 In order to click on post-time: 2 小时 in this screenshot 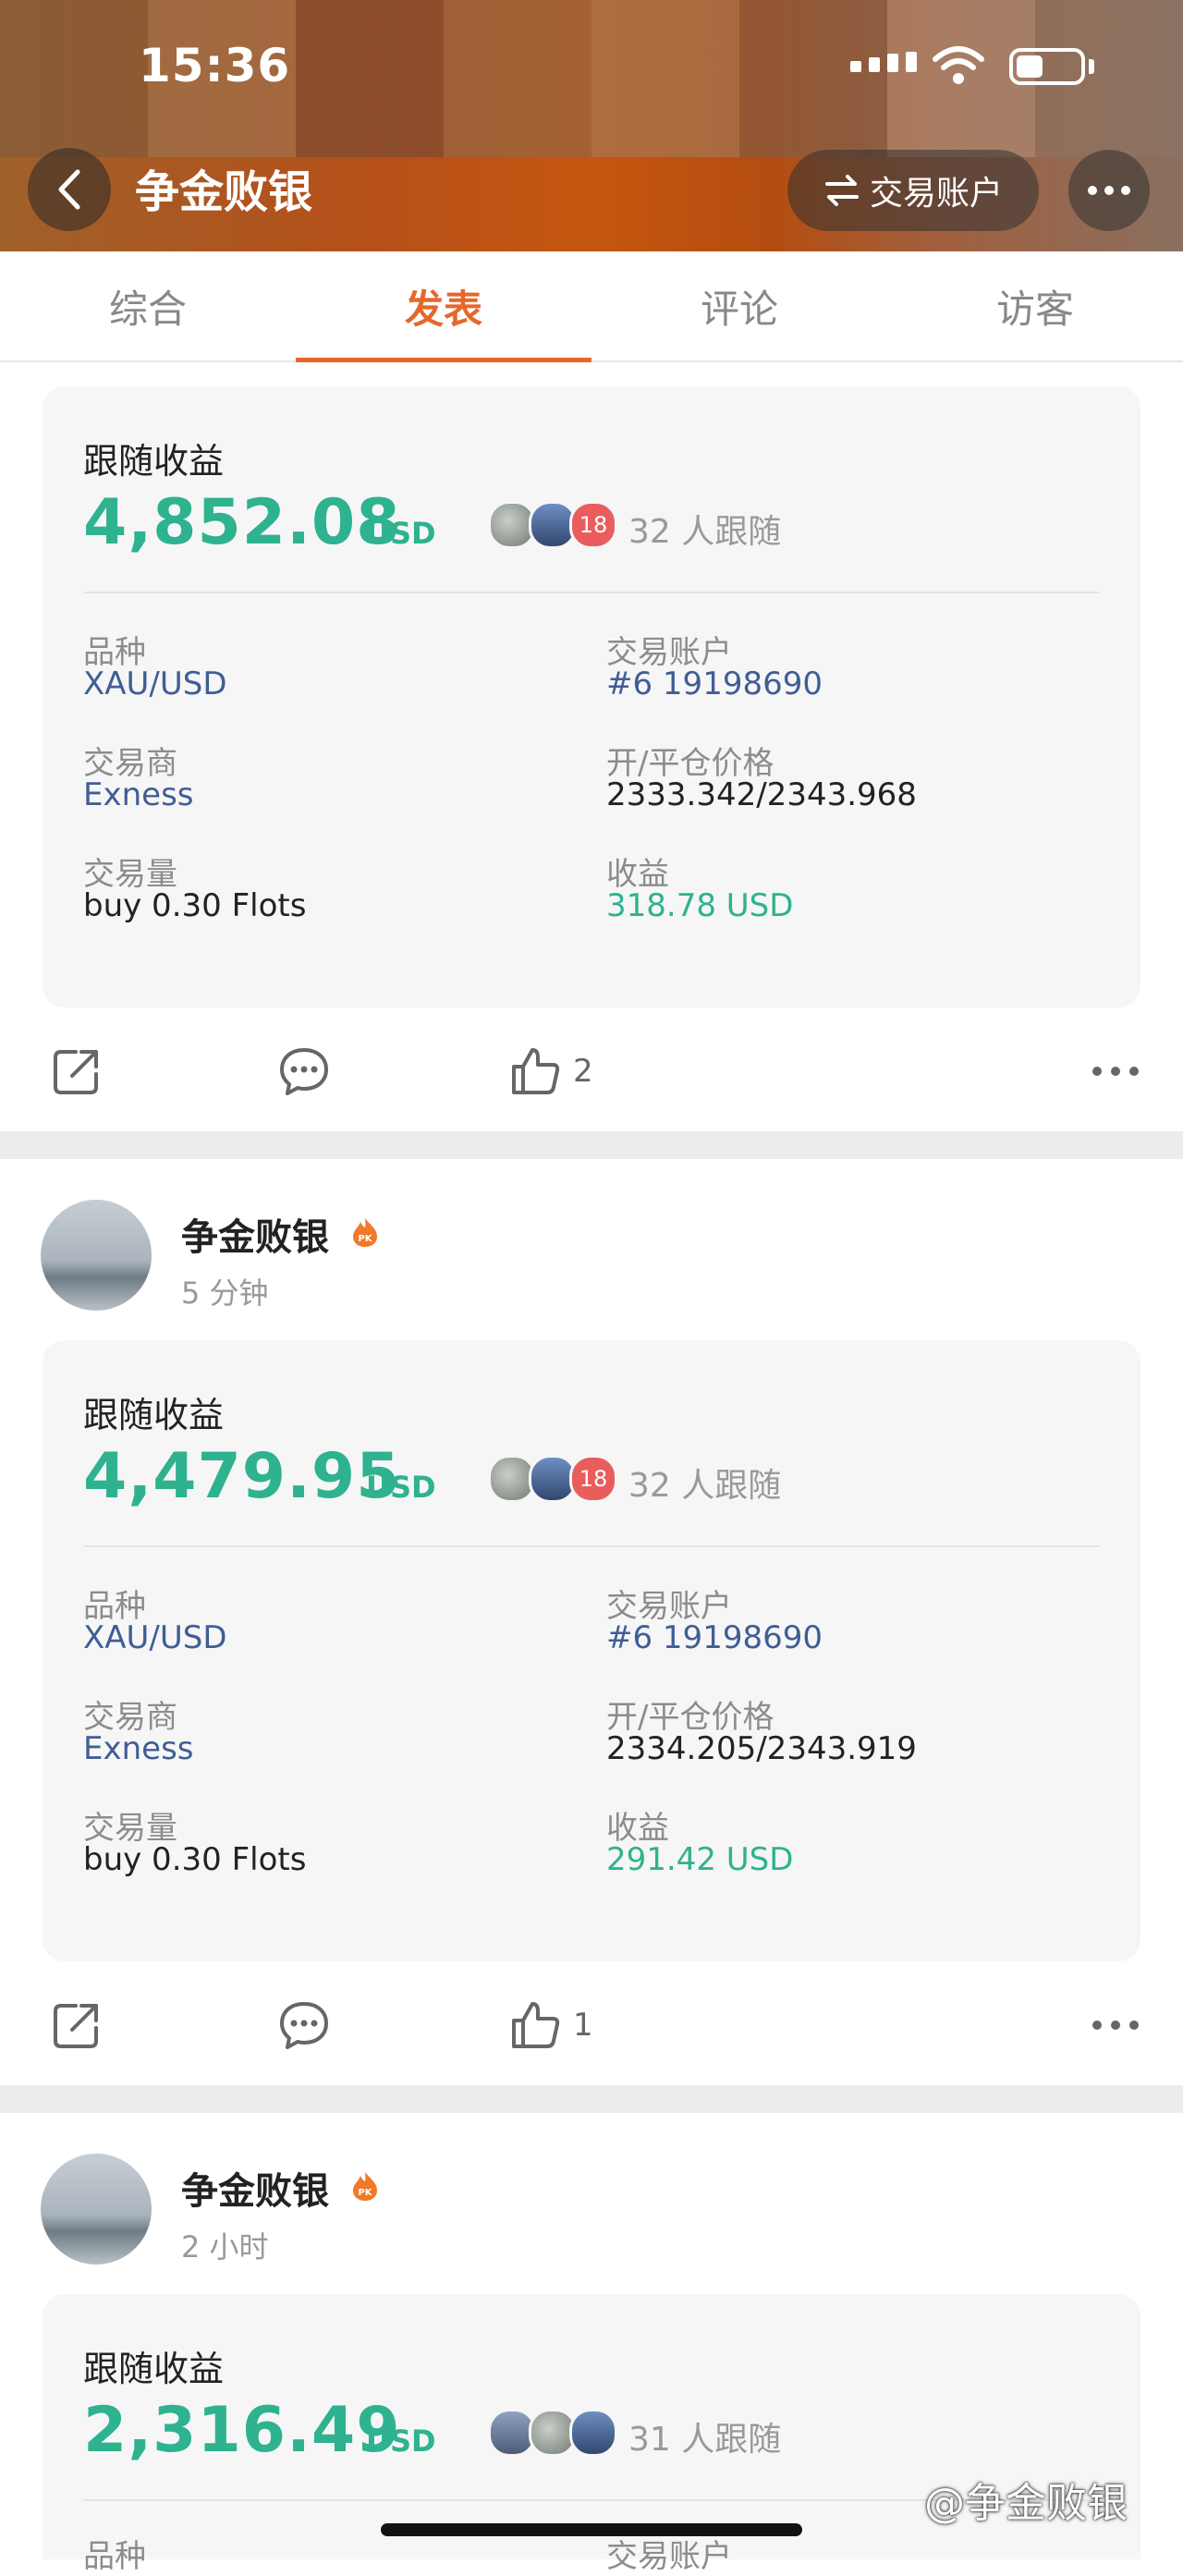, I will do `click(225, 2247)`.